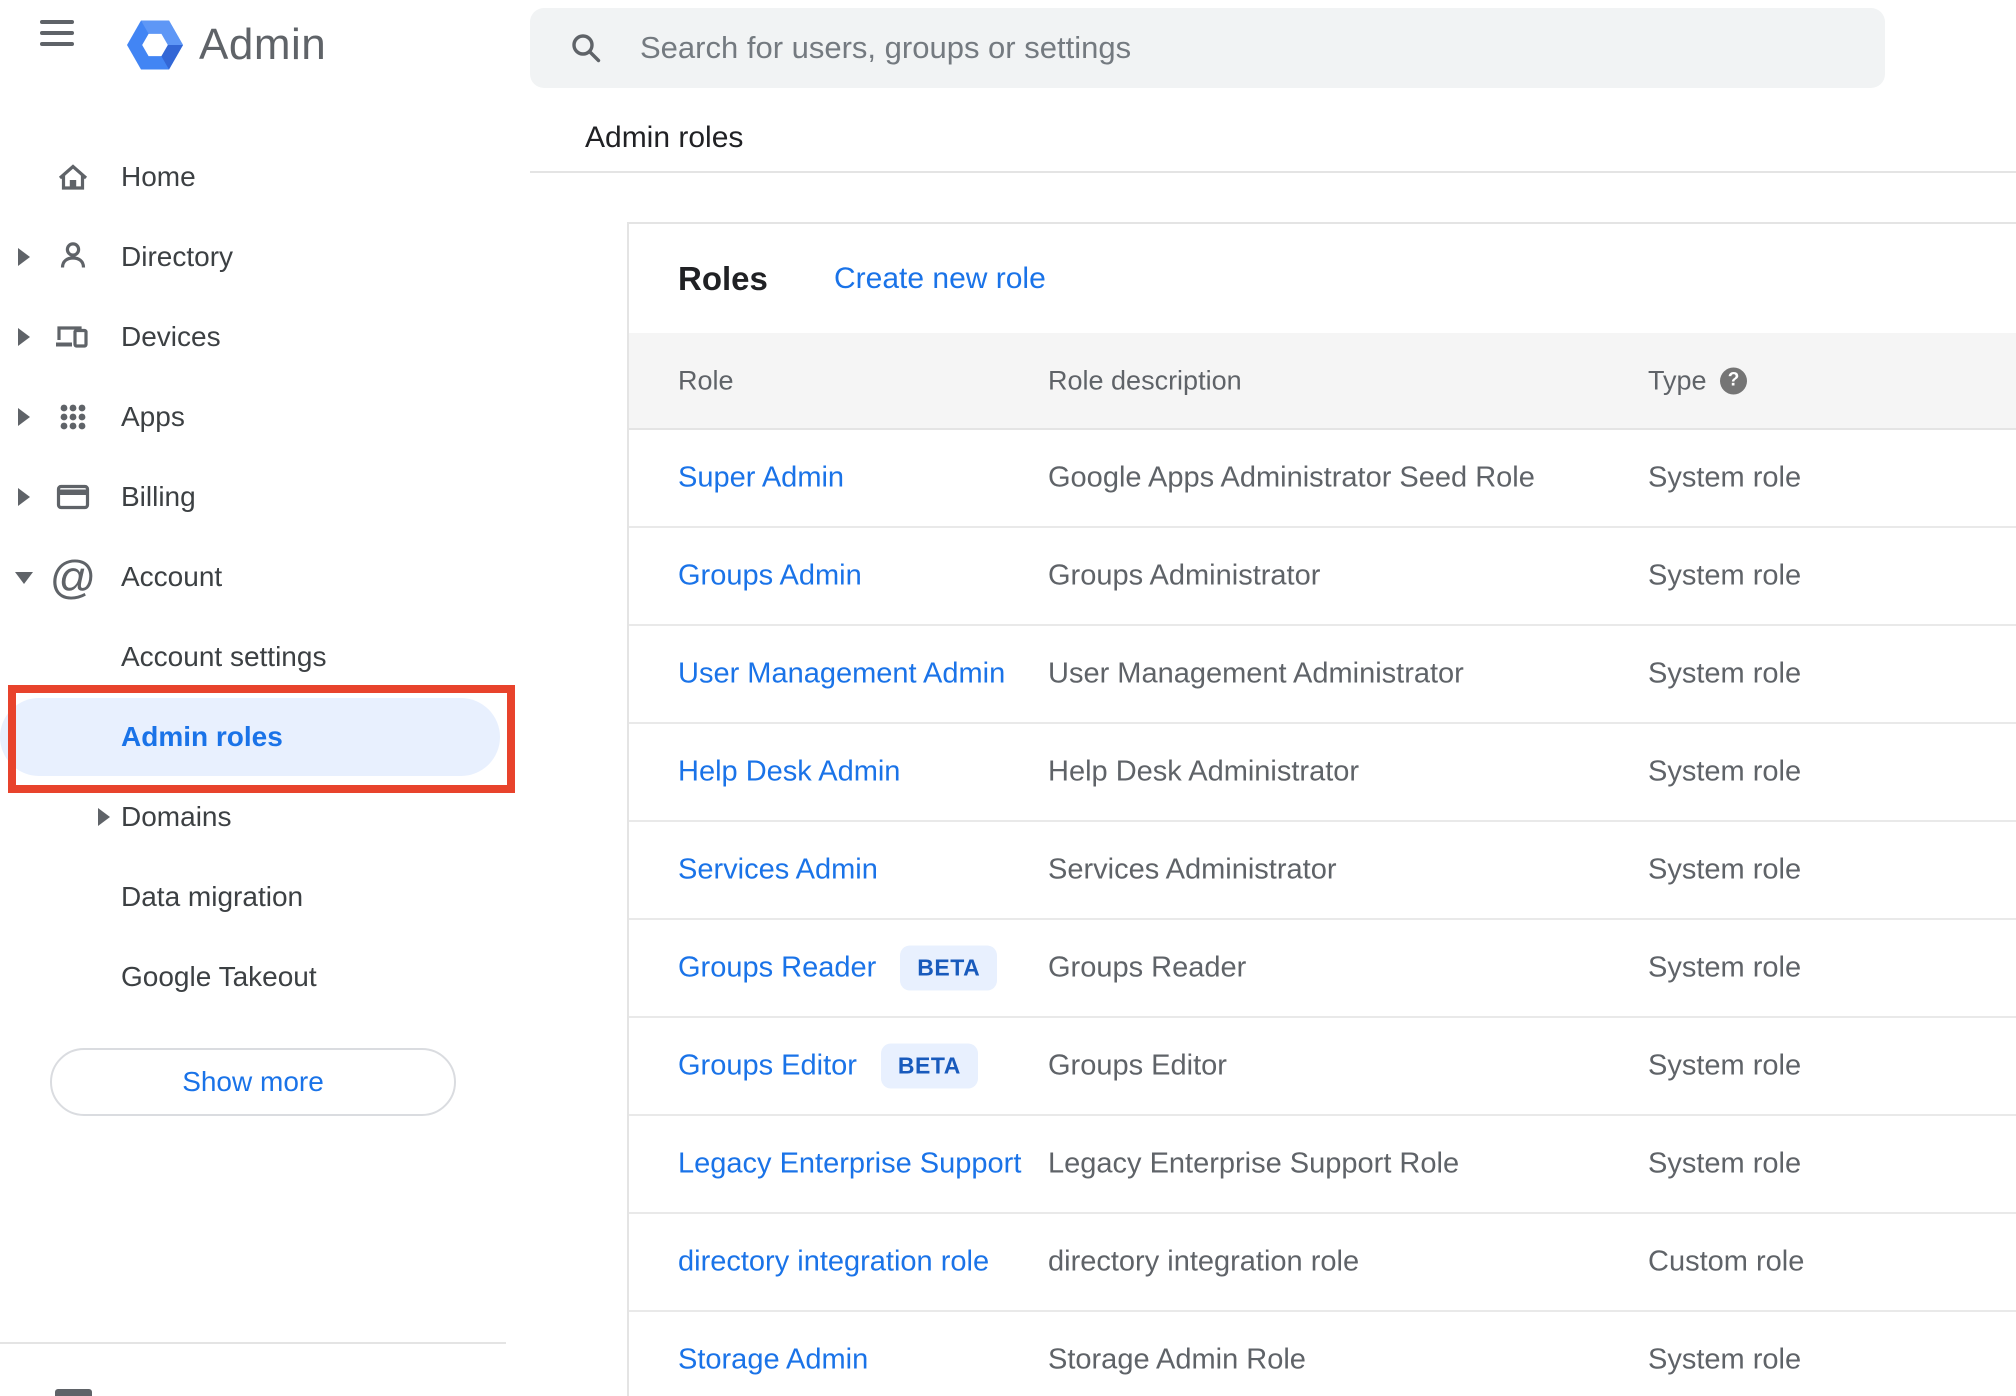 The height and width of the screenshot is (1396, 2016). Describe the element at coordinates (253, 1343) in the screenshot. I see `sidebar-bottom-divider` at that location.